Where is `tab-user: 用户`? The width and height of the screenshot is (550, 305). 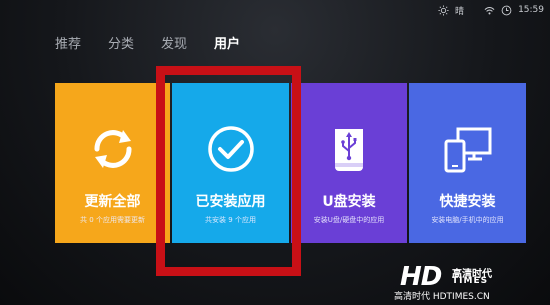
tab-user: 用户 is located at coordinates (227, 42).